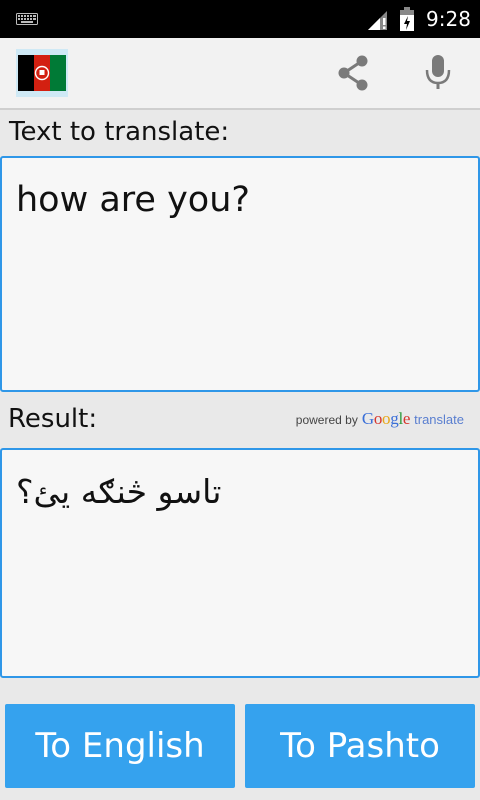 The height and width of the screenshot is (800, 480). Describe the element at coordinates (118, 491) in the screenshot. I see `result-text: تاسو څنګه یئ؟` at that location.